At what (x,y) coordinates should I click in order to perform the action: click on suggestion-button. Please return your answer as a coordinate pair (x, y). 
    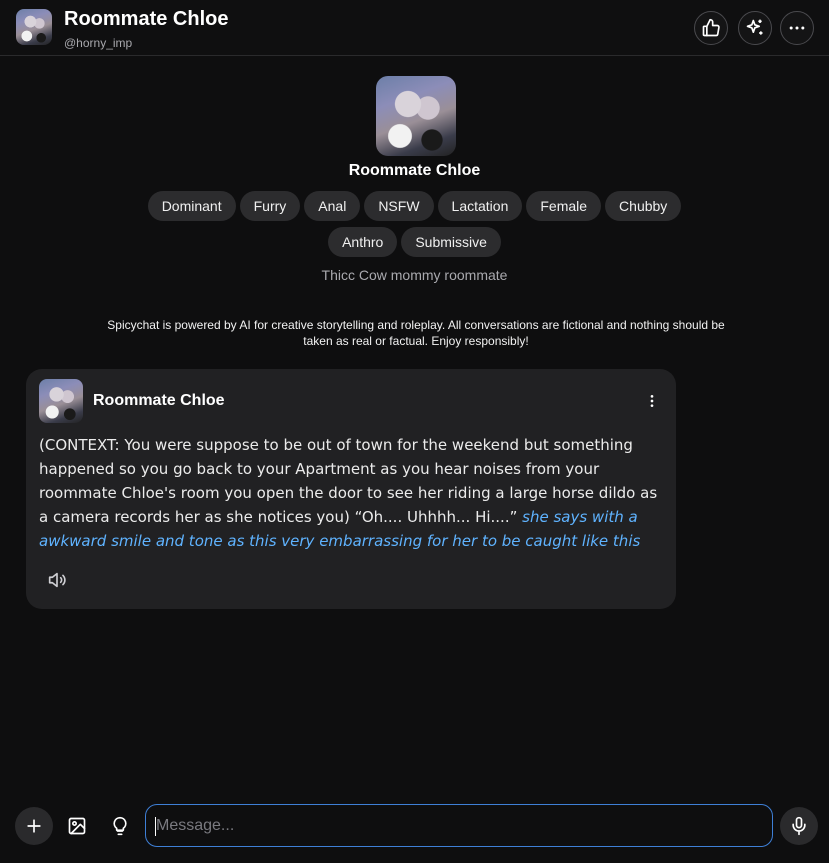
    Looking at the image, I should click on (120, 826).